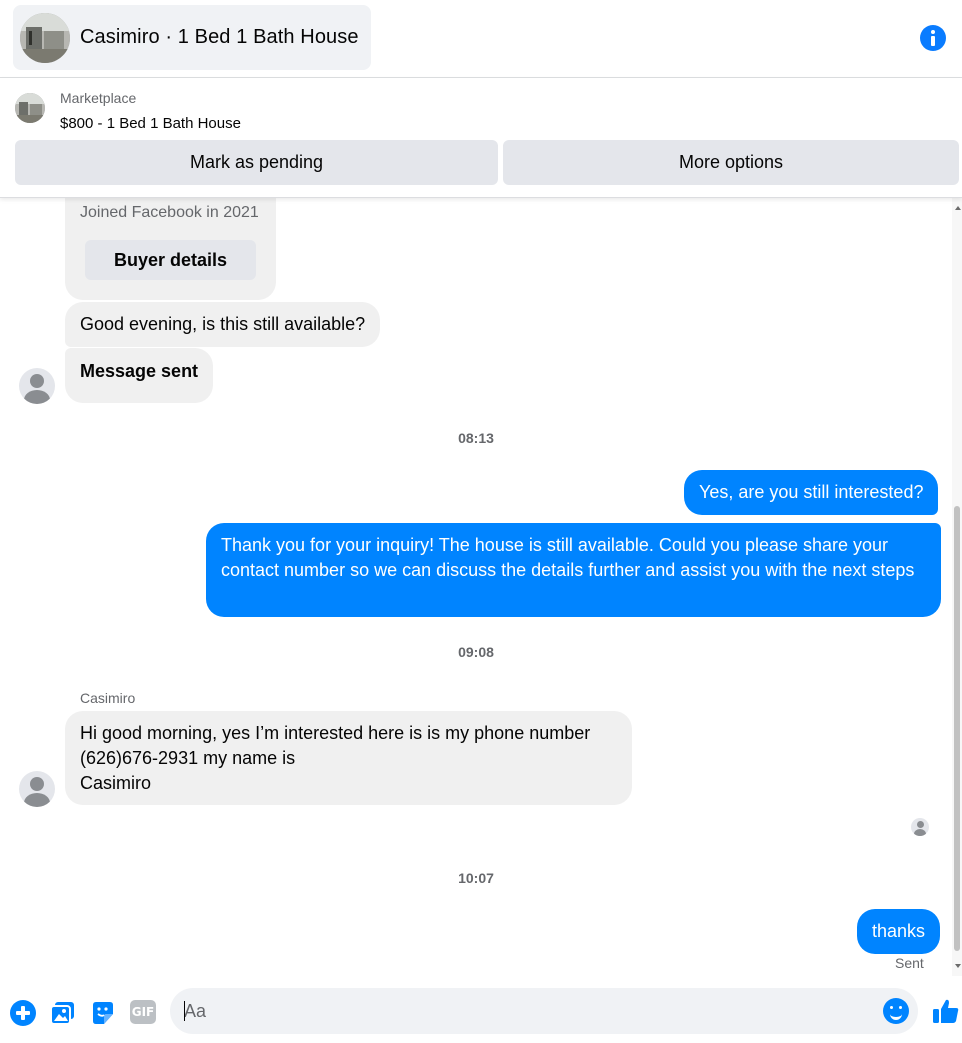 This screenshot has height=1043, width=962. What do you see at coordinates (45, 37) in the screenshot?
I see `listing-avatar` at bounding box center [45, 37].